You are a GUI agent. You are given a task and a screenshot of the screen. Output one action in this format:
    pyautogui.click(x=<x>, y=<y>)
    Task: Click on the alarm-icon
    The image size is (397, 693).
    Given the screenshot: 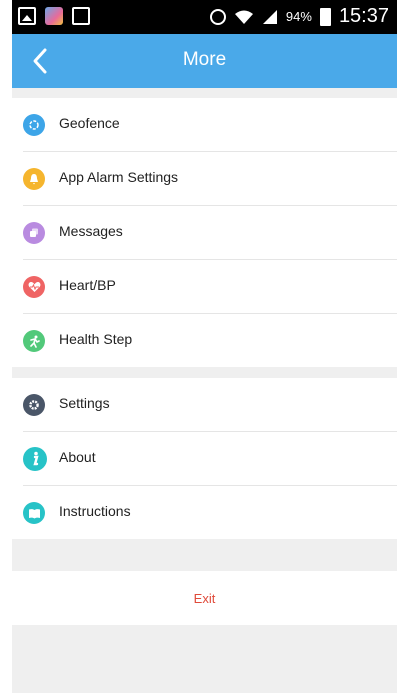 What is the action you would take?
    pyautogui.click(x=217, y=16)
    